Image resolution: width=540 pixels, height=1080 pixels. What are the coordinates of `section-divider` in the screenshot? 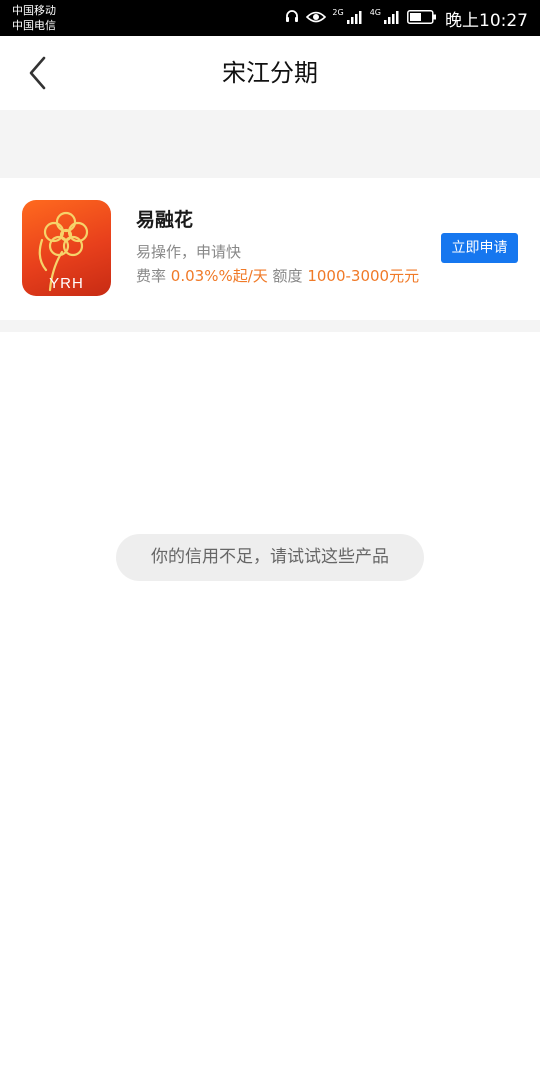 It's located at (270, 144).